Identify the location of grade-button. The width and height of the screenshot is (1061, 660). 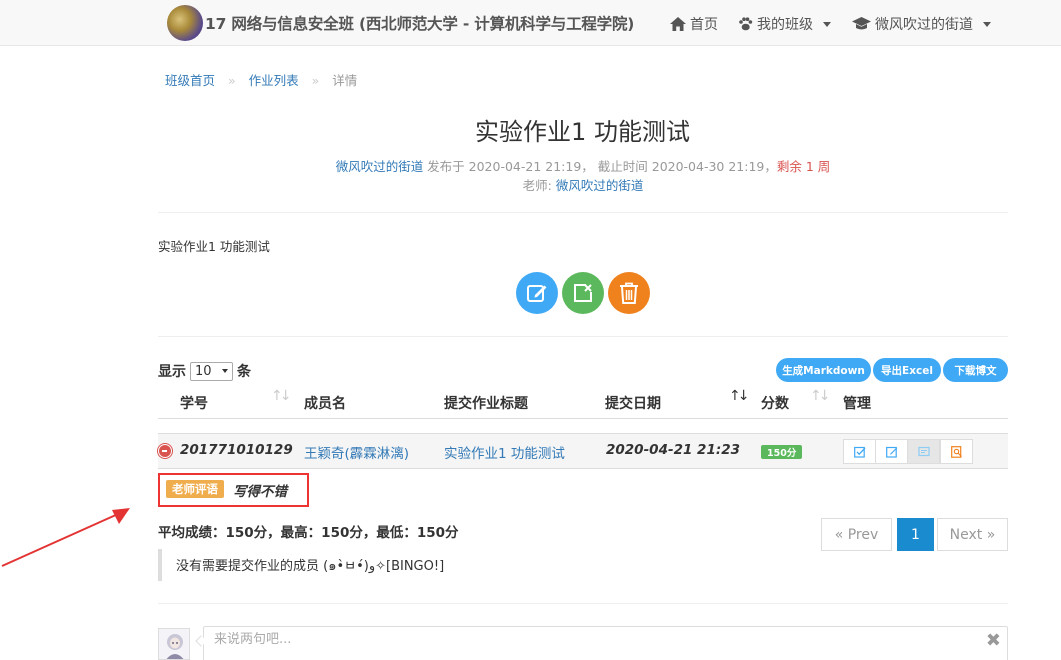
(859, 451).